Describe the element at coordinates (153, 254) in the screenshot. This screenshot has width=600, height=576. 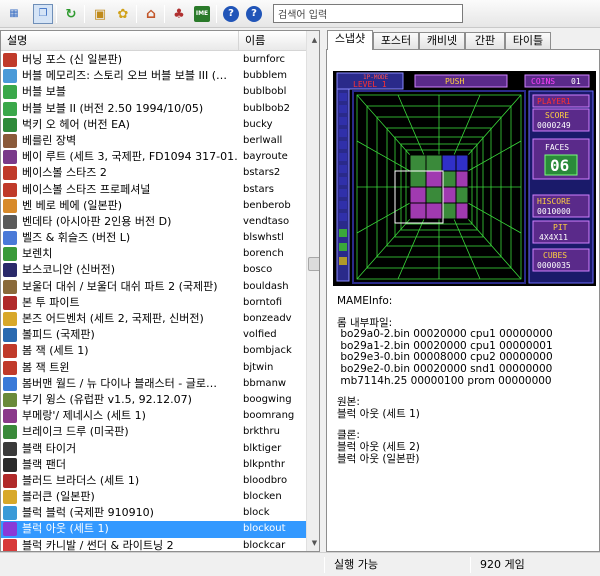
I see `game-row: 보렌치 borench` at that location.